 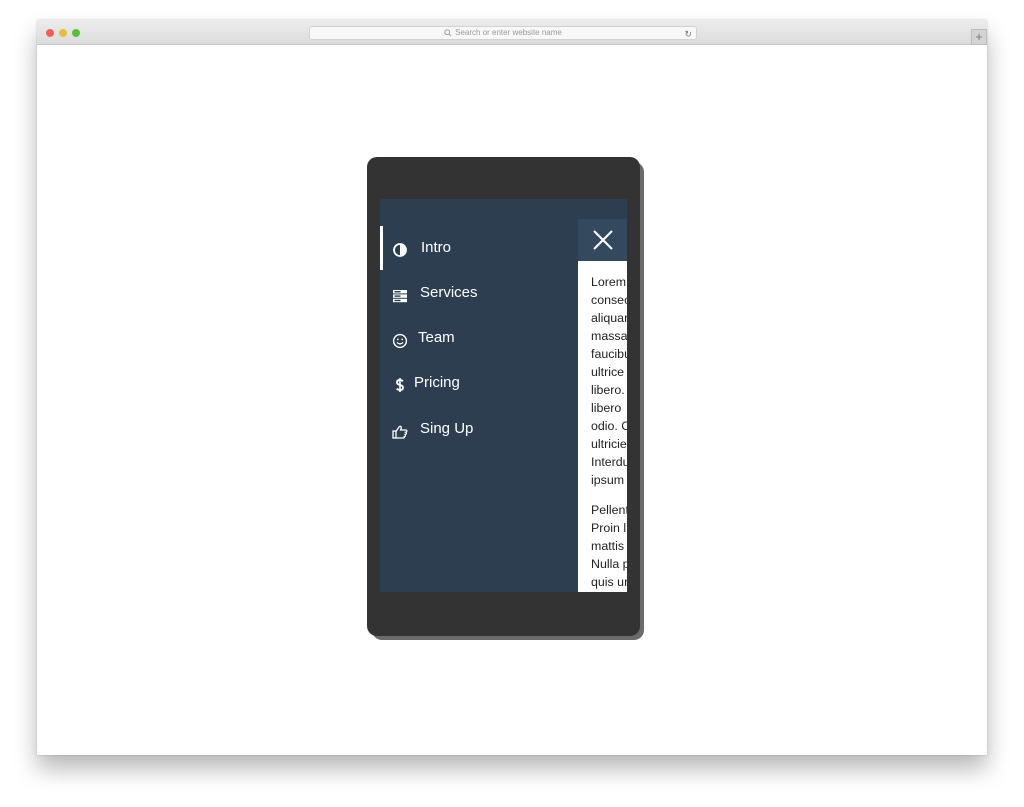 What do you see at coordinates (50, 33) in the screenshot?
I see `close-window-button` at bounding box center [50, 33].